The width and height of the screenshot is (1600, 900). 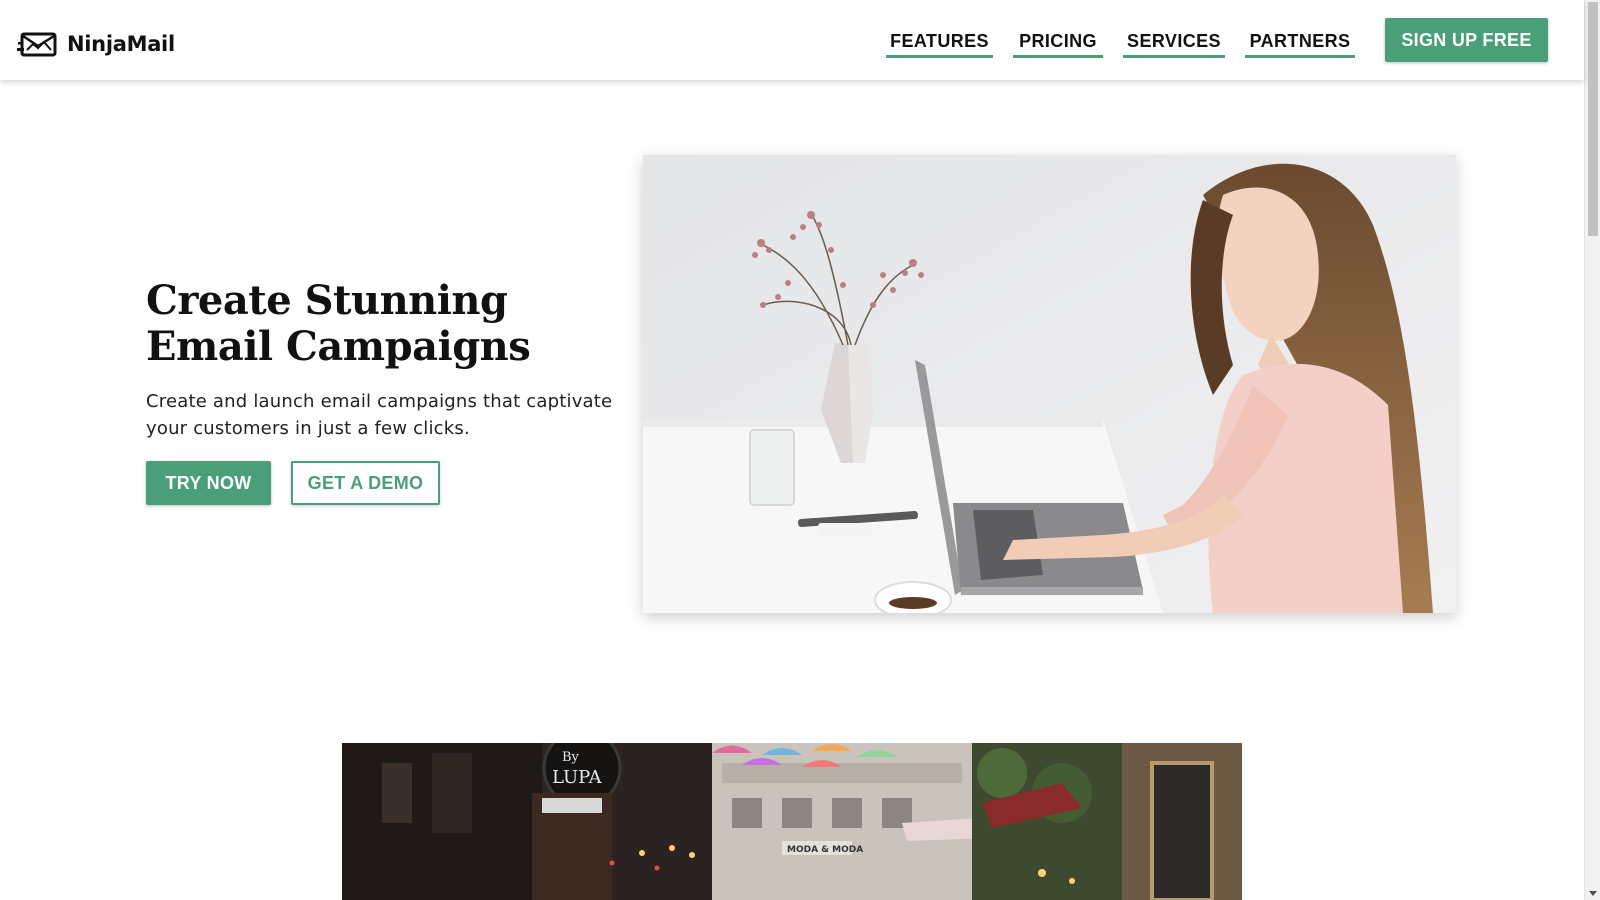 I want to click on shop-sign-text: MODA & MODA, so click(x=825, y=850).